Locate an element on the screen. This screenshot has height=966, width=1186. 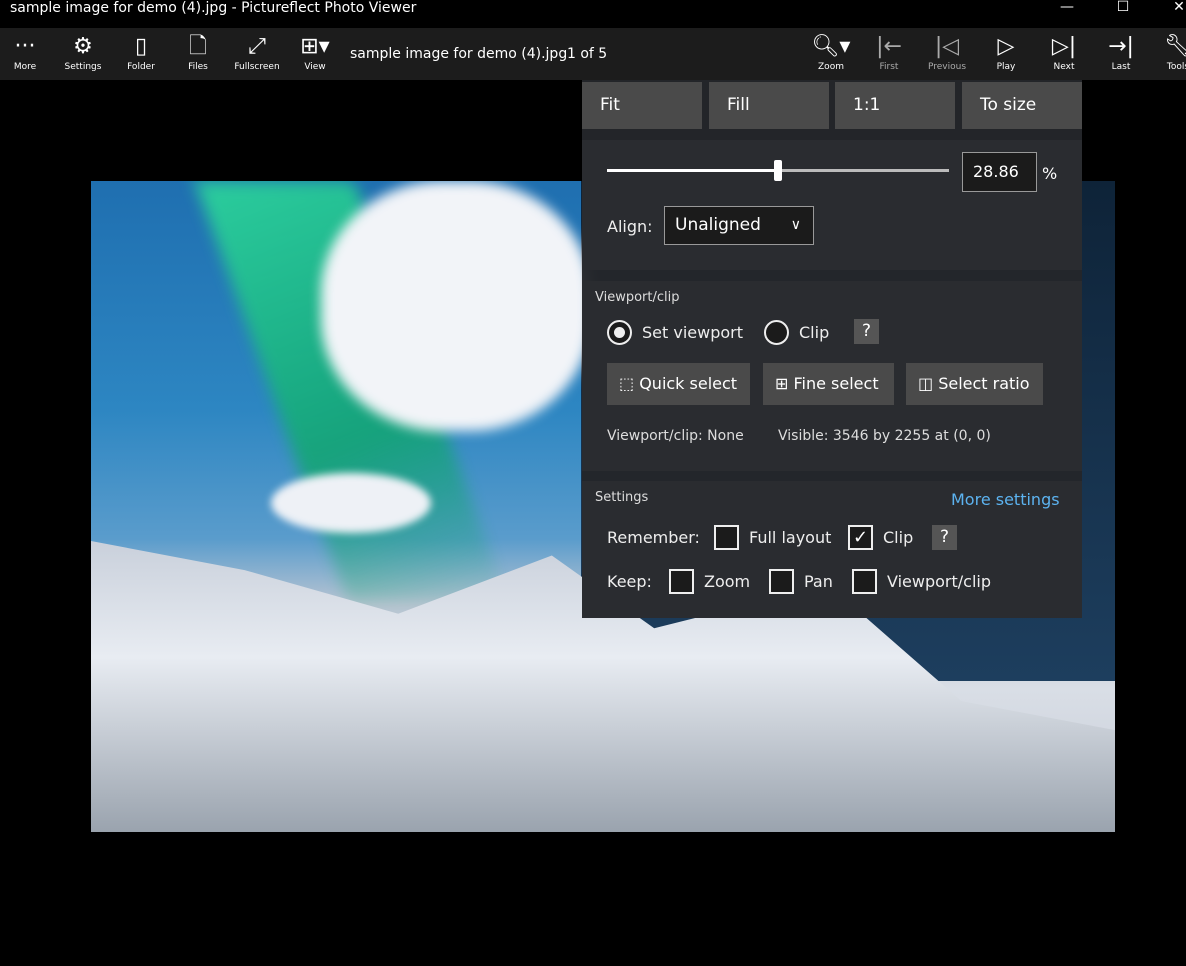
folder-label: Folder is located at coordinates (141, 67).